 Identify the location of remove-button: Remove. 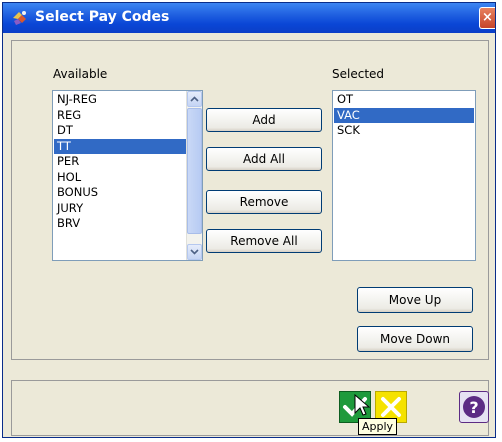
(264, 202).